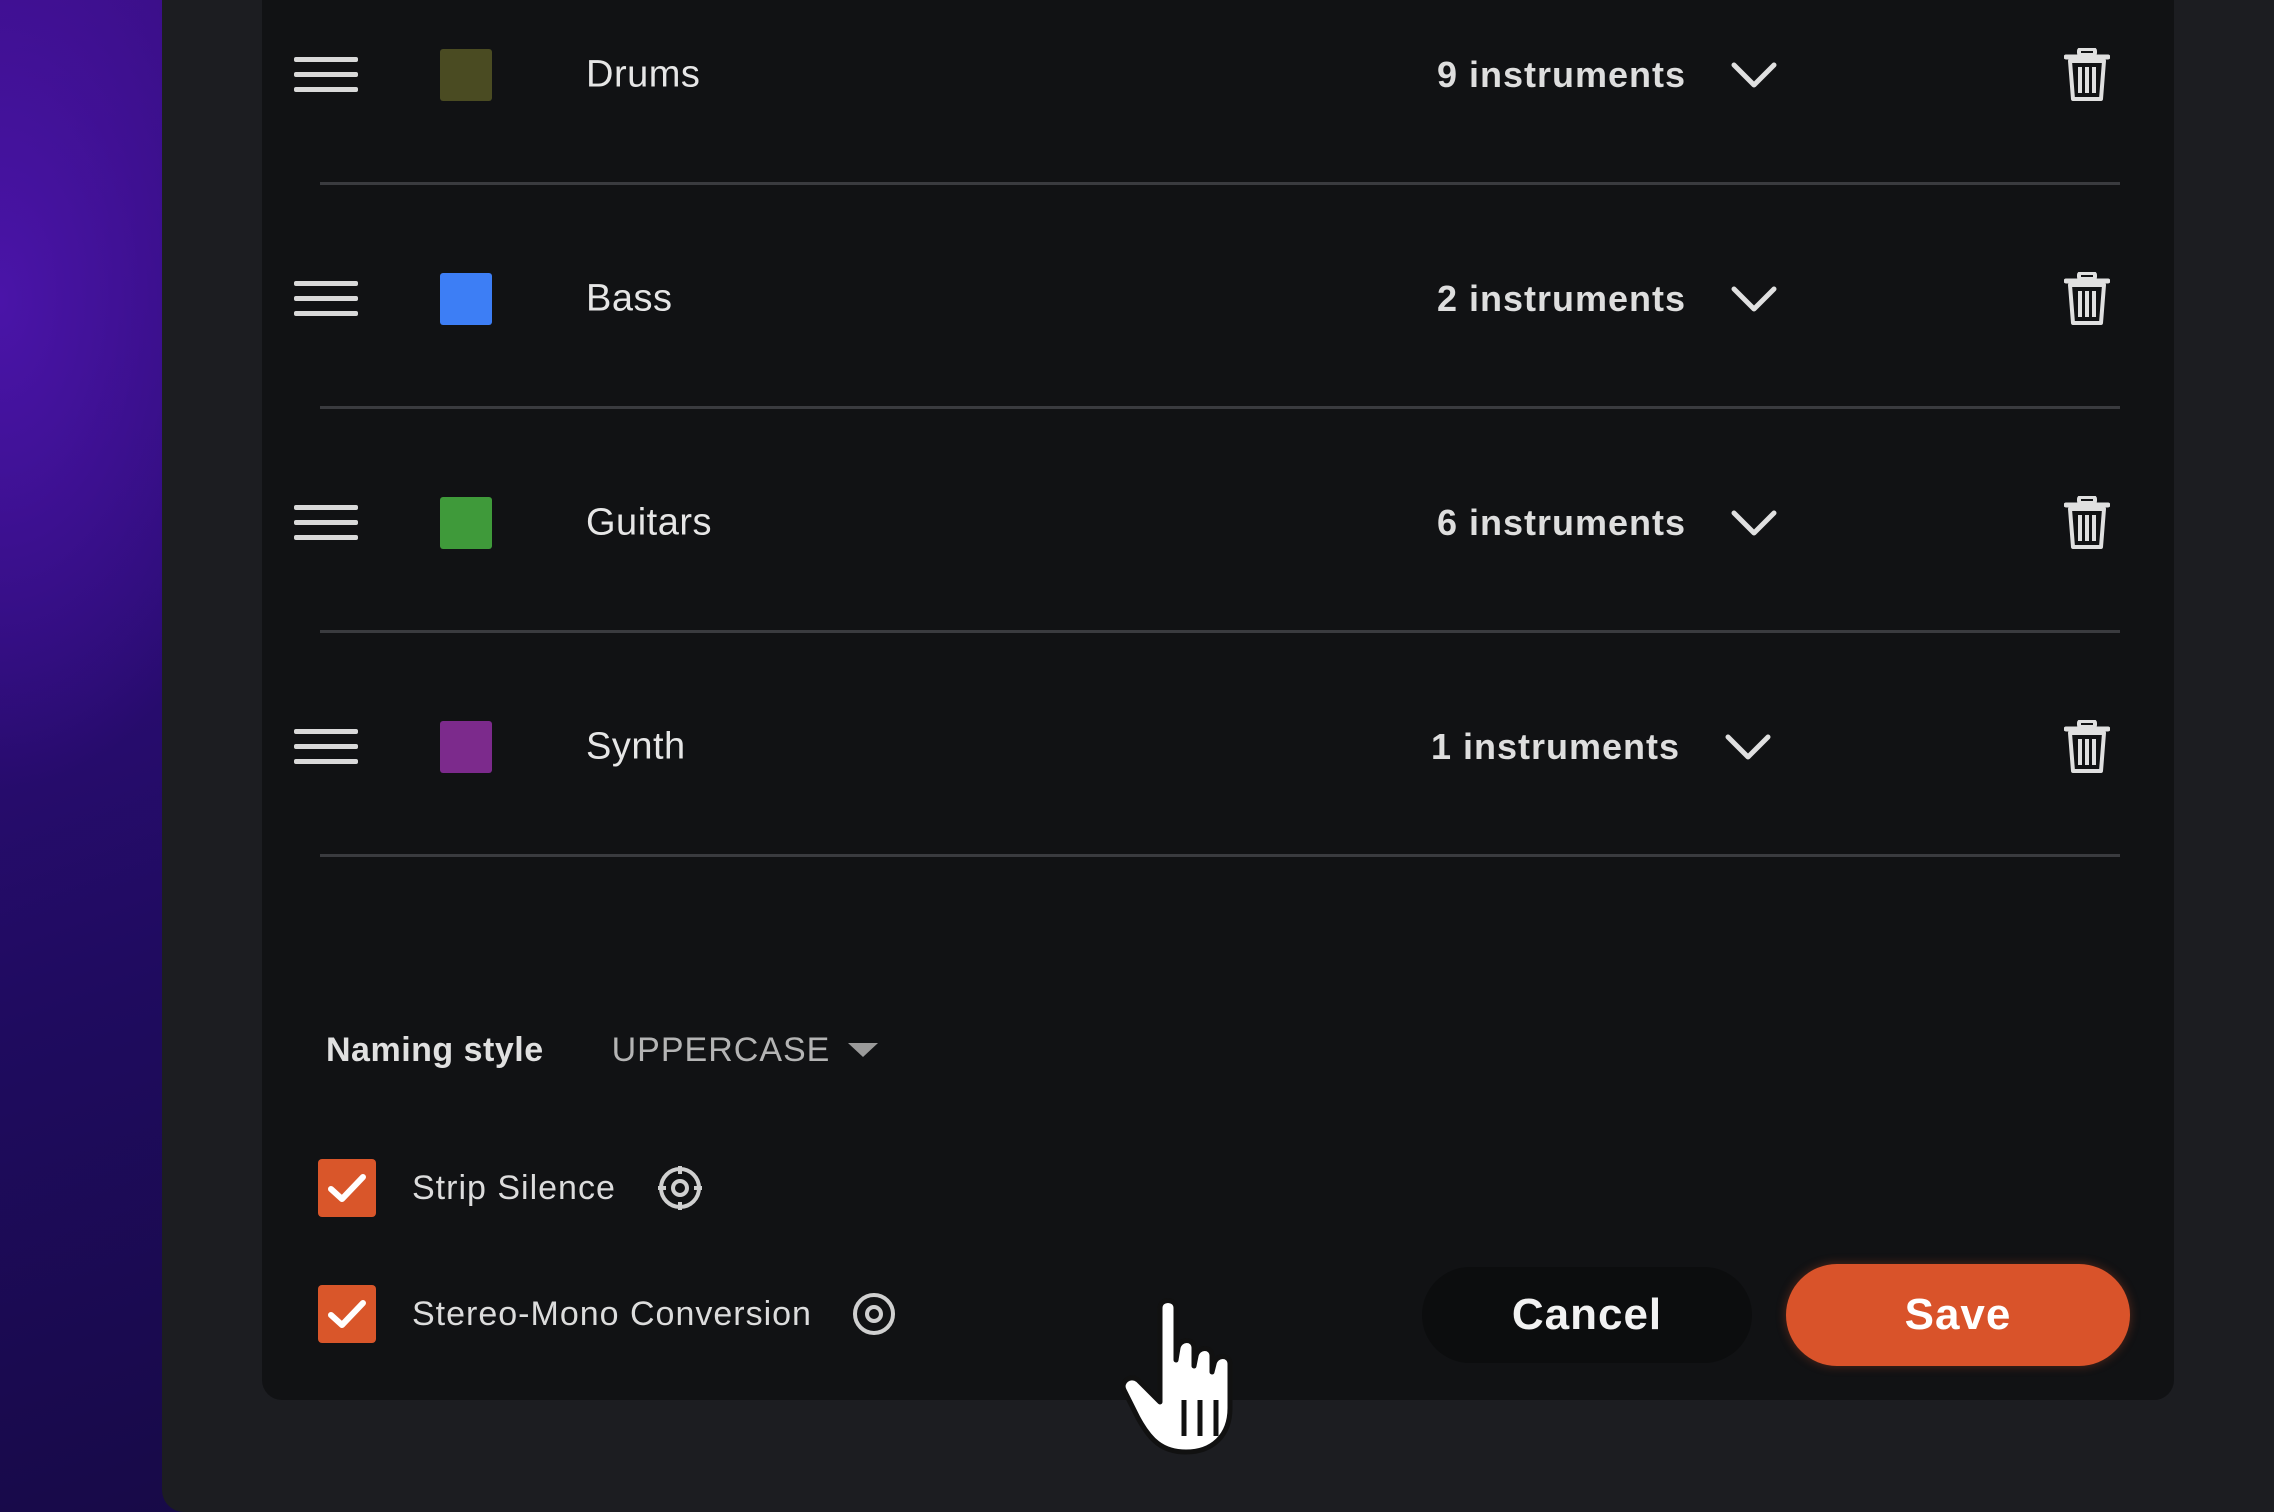  I want to click on group-row-drums: Drums 9 instruments, so click(1218, 75).